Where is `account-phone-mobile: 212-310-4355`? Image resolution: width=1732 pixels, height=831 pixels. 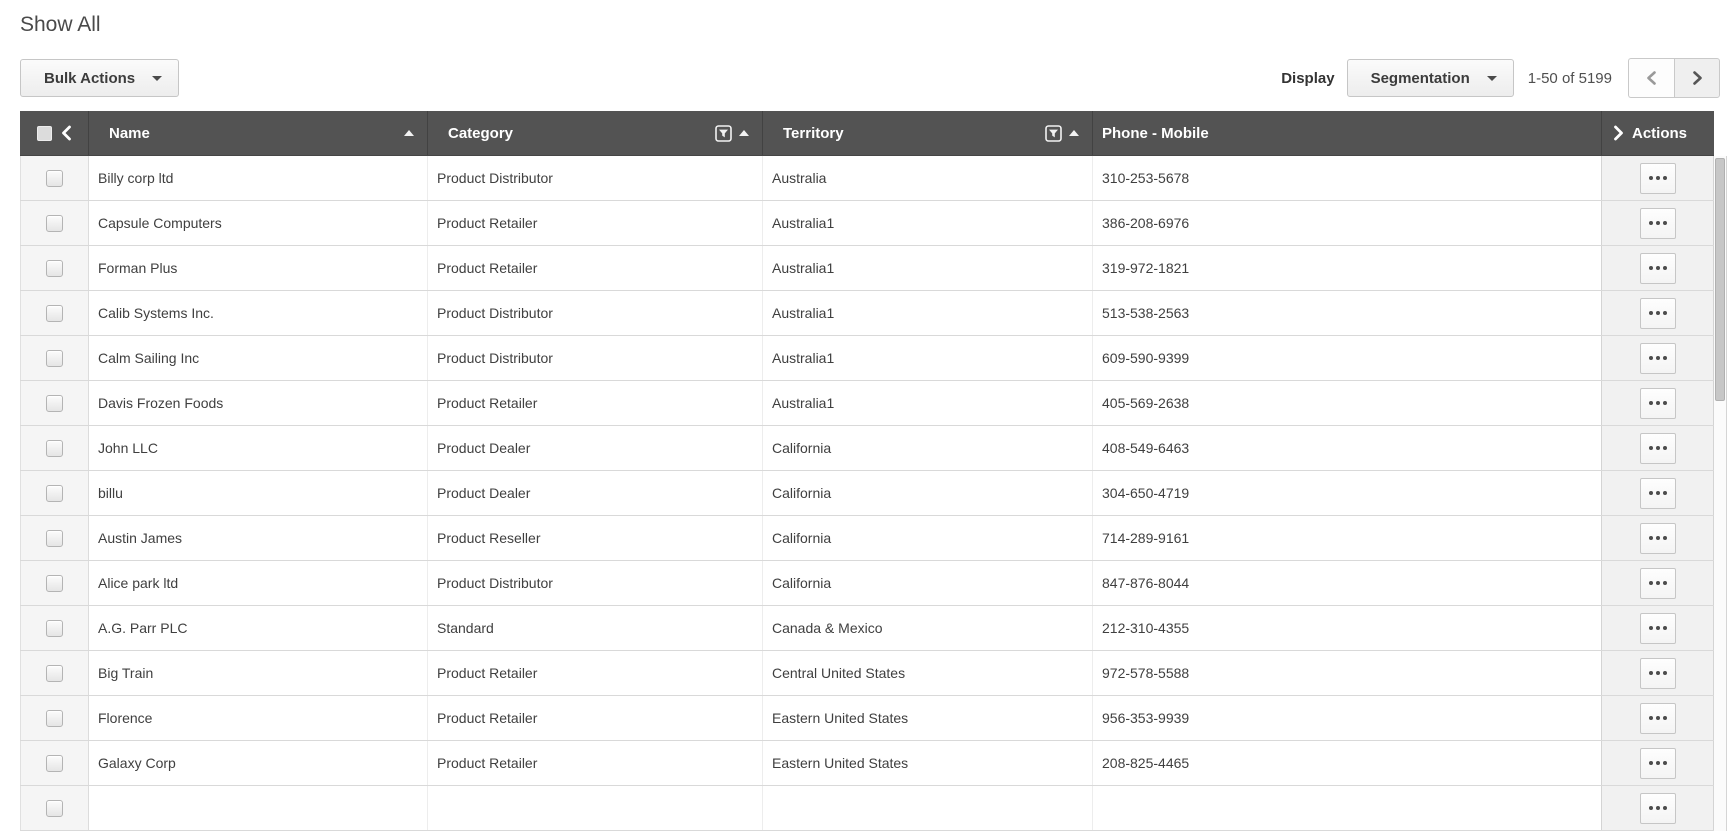
account-phone-mobile: 212-310-4355 is located at coordinates (1146, 628).